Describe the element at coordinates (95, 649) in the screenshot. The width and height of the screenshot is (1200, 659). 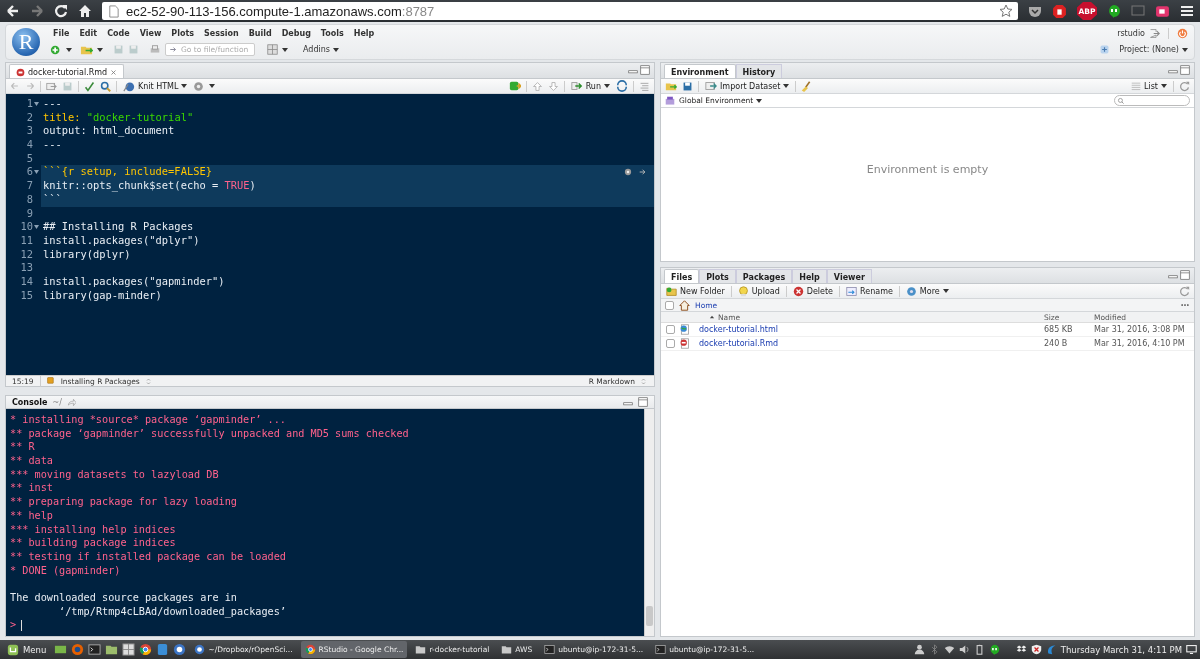
I see `terminal-icon` at that location.